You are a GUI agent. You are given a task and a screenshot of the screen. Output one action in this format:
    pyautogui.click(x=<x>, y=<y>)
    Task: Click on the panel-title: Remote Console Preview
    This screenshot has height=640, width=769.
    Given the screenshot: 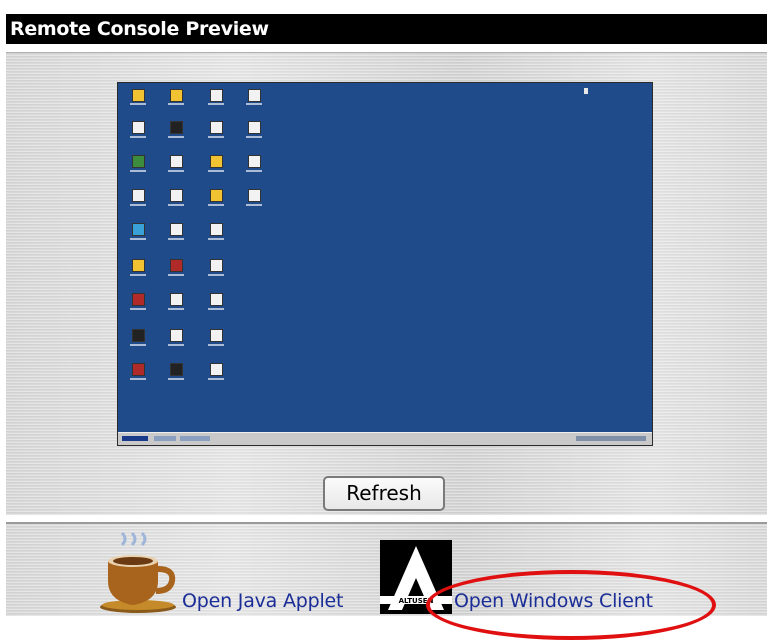 What is the action you would take?
    pyautogui.click(x=386, y=29)
    